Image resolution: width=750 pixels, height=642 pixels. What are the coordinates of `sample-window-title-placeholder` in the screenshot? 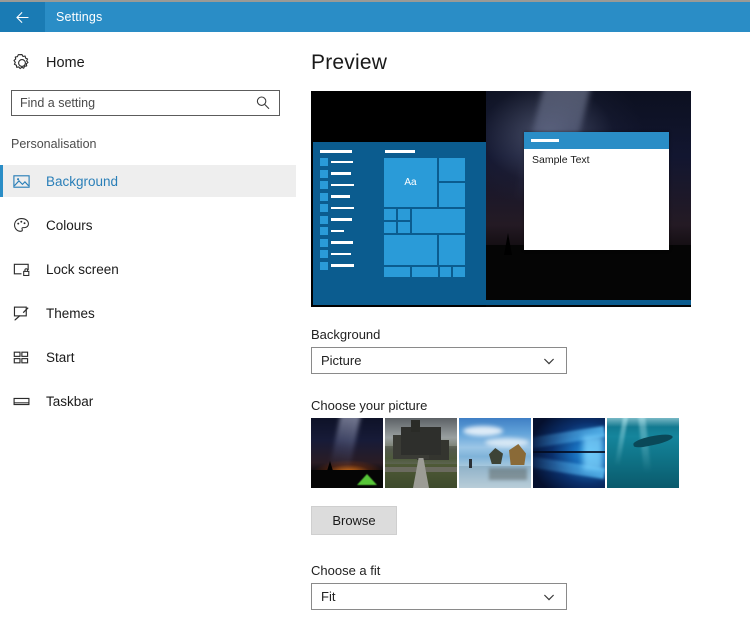 It's located at (545, 140).